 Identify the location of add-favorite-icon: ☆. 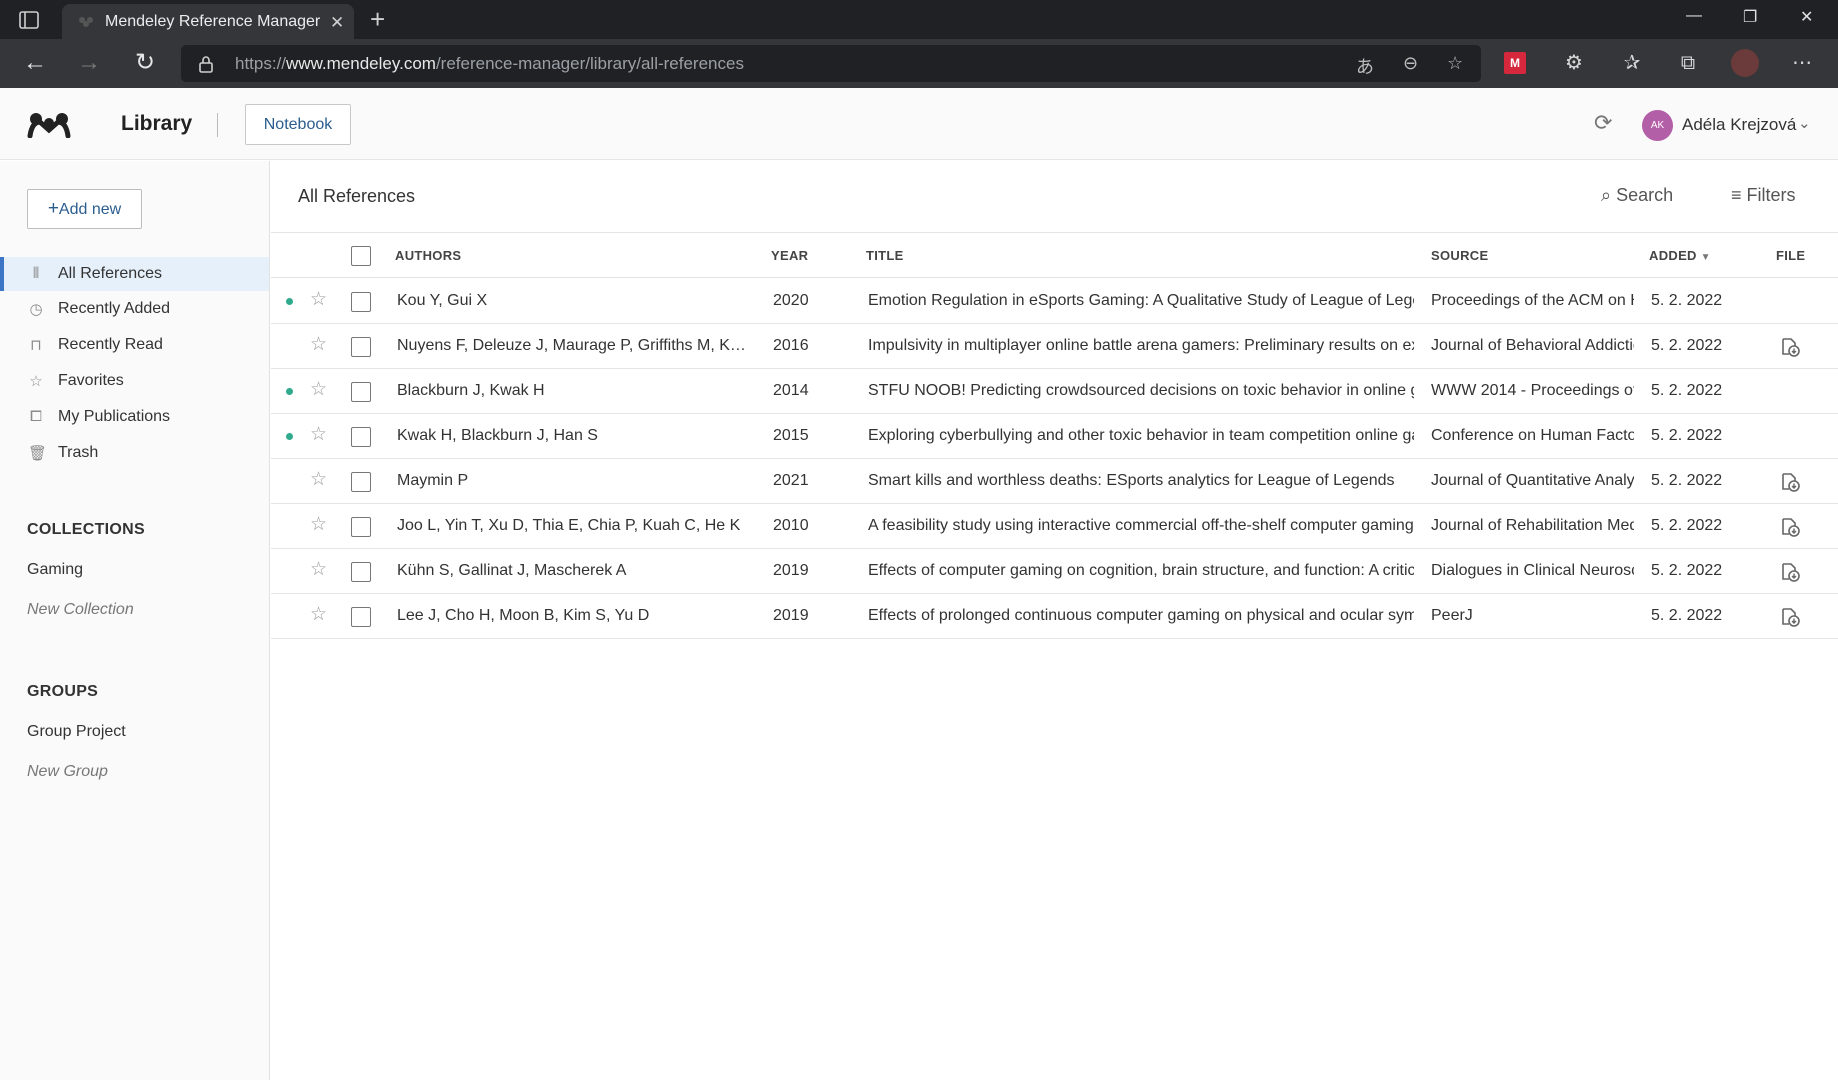
(1455, 63).